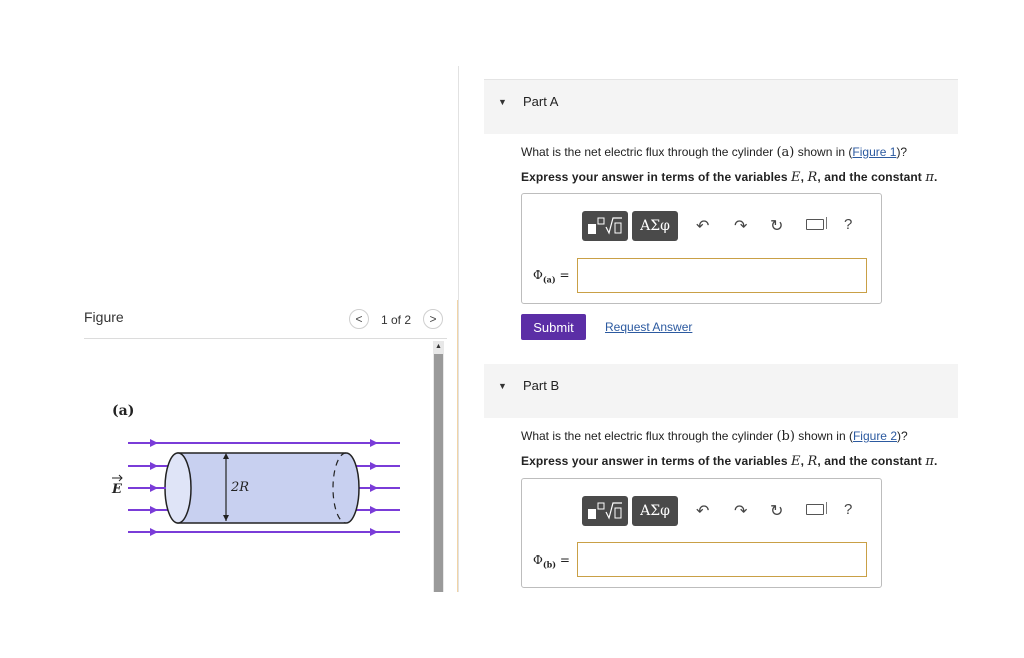 The width and height of the screenshot is (1024, 658). What do you see at coordinates (239, 487) in the screenshot?
I see `diameter-label: 2R` at bounding box center [239, 487].